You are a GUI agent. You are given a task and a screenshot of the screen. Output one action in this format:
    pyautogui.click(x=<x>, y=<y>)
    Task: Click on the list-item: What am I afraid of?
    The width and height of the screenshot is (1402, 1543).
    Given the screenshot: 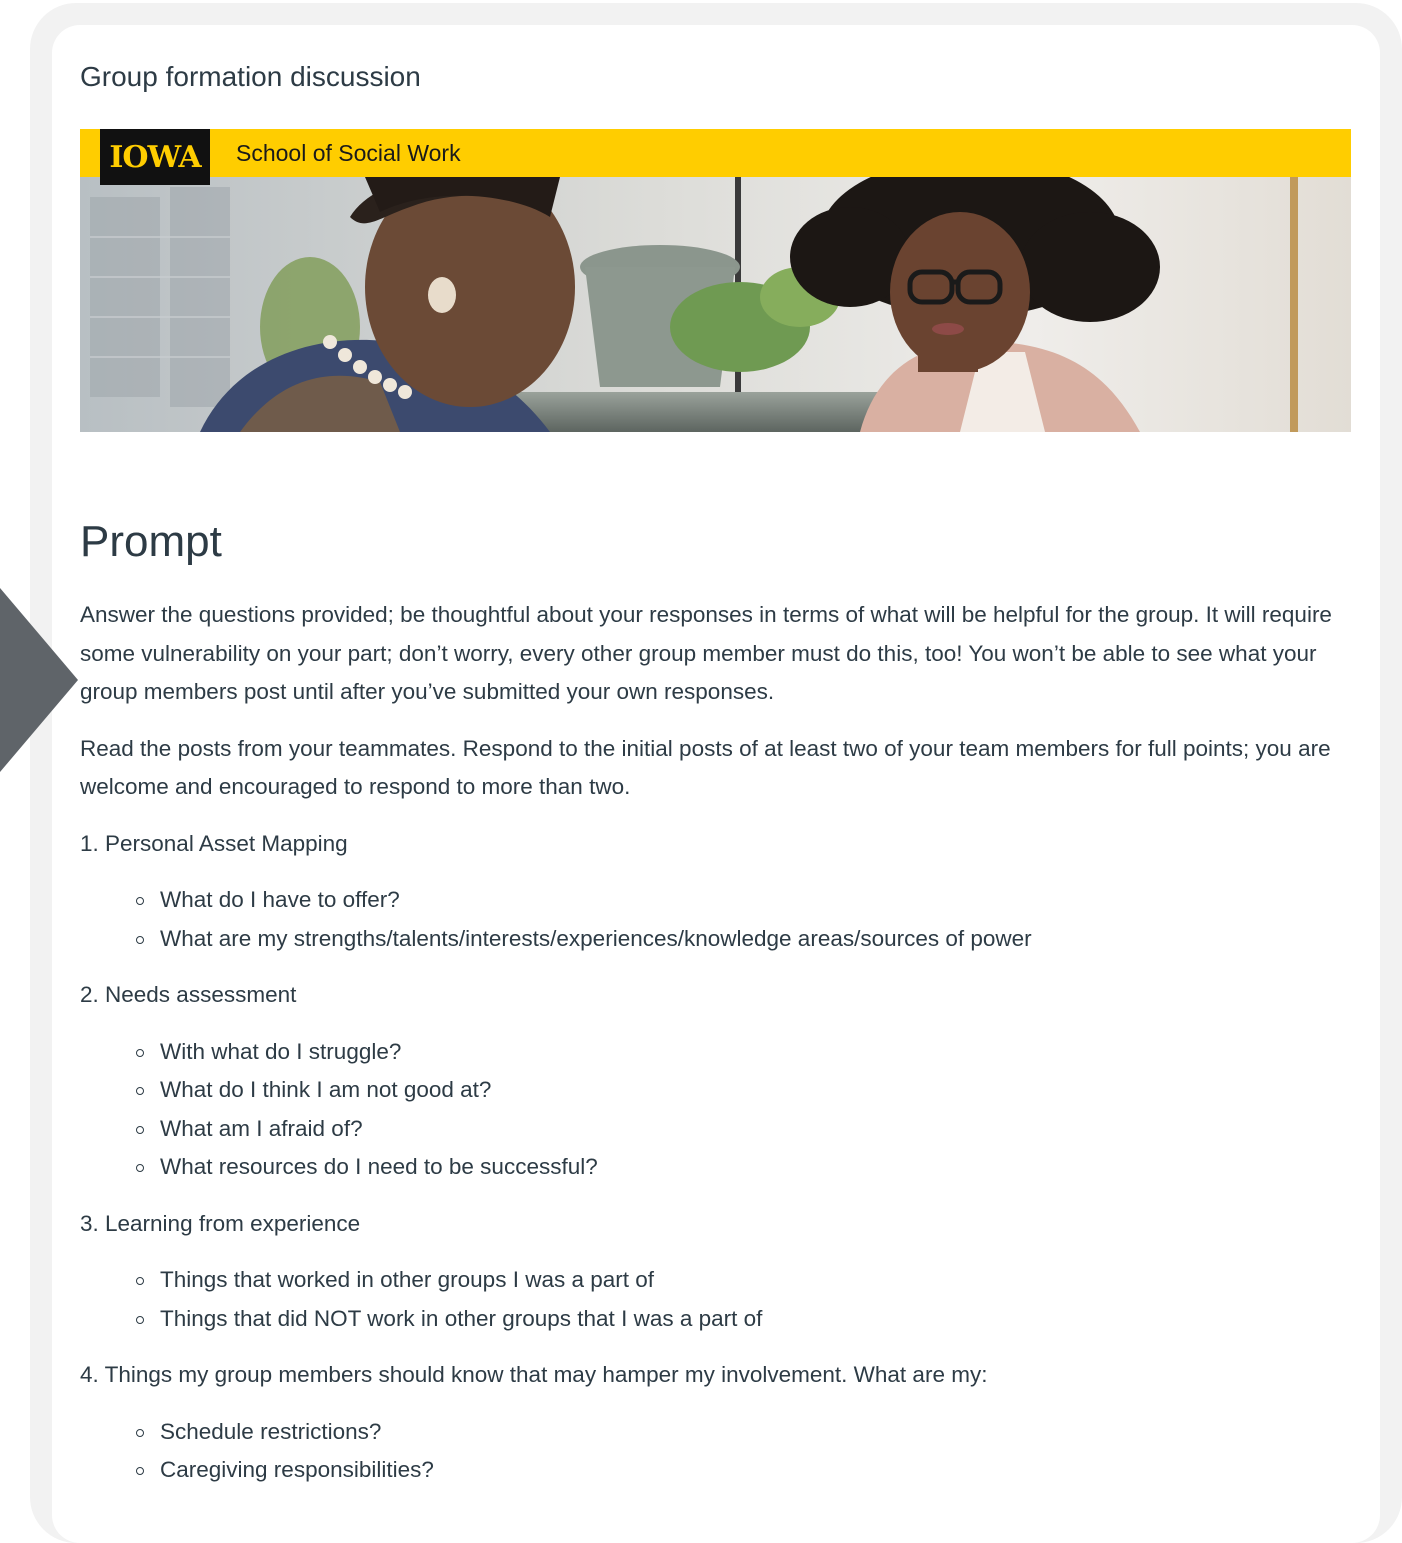 What is the action you would take?
    pyautogui.click(x=744, y=1129)
    